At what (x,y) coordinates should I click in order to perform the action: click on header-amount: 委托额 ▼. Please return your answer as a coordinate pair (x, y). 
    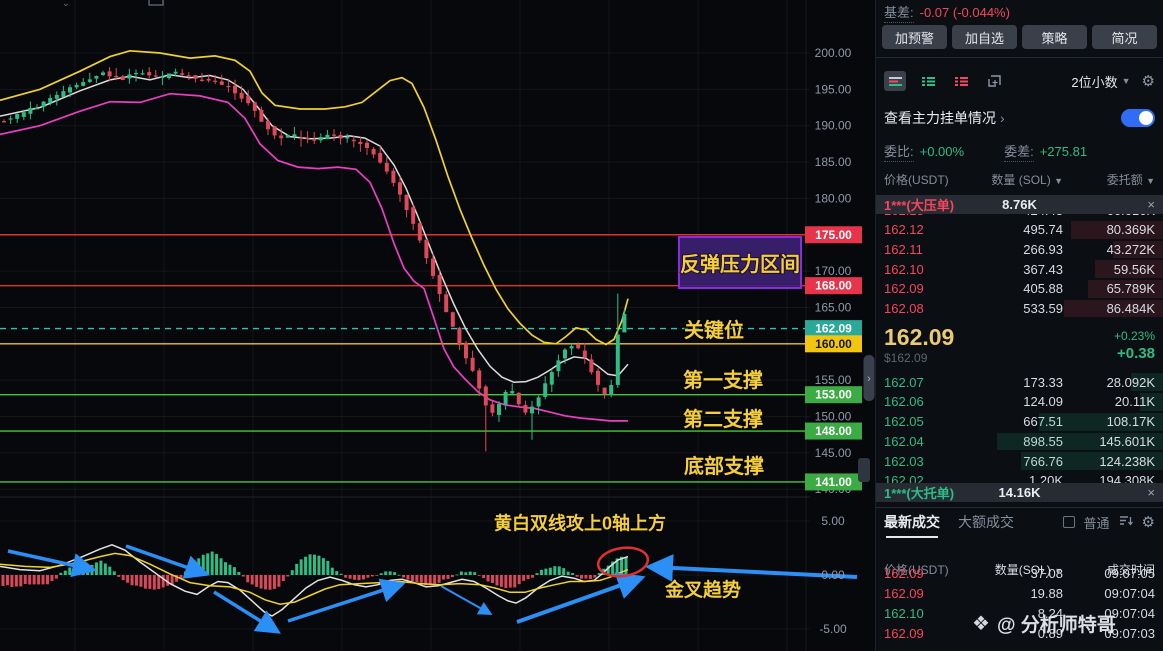
    Looking at the image, I should click on (1109, 179).